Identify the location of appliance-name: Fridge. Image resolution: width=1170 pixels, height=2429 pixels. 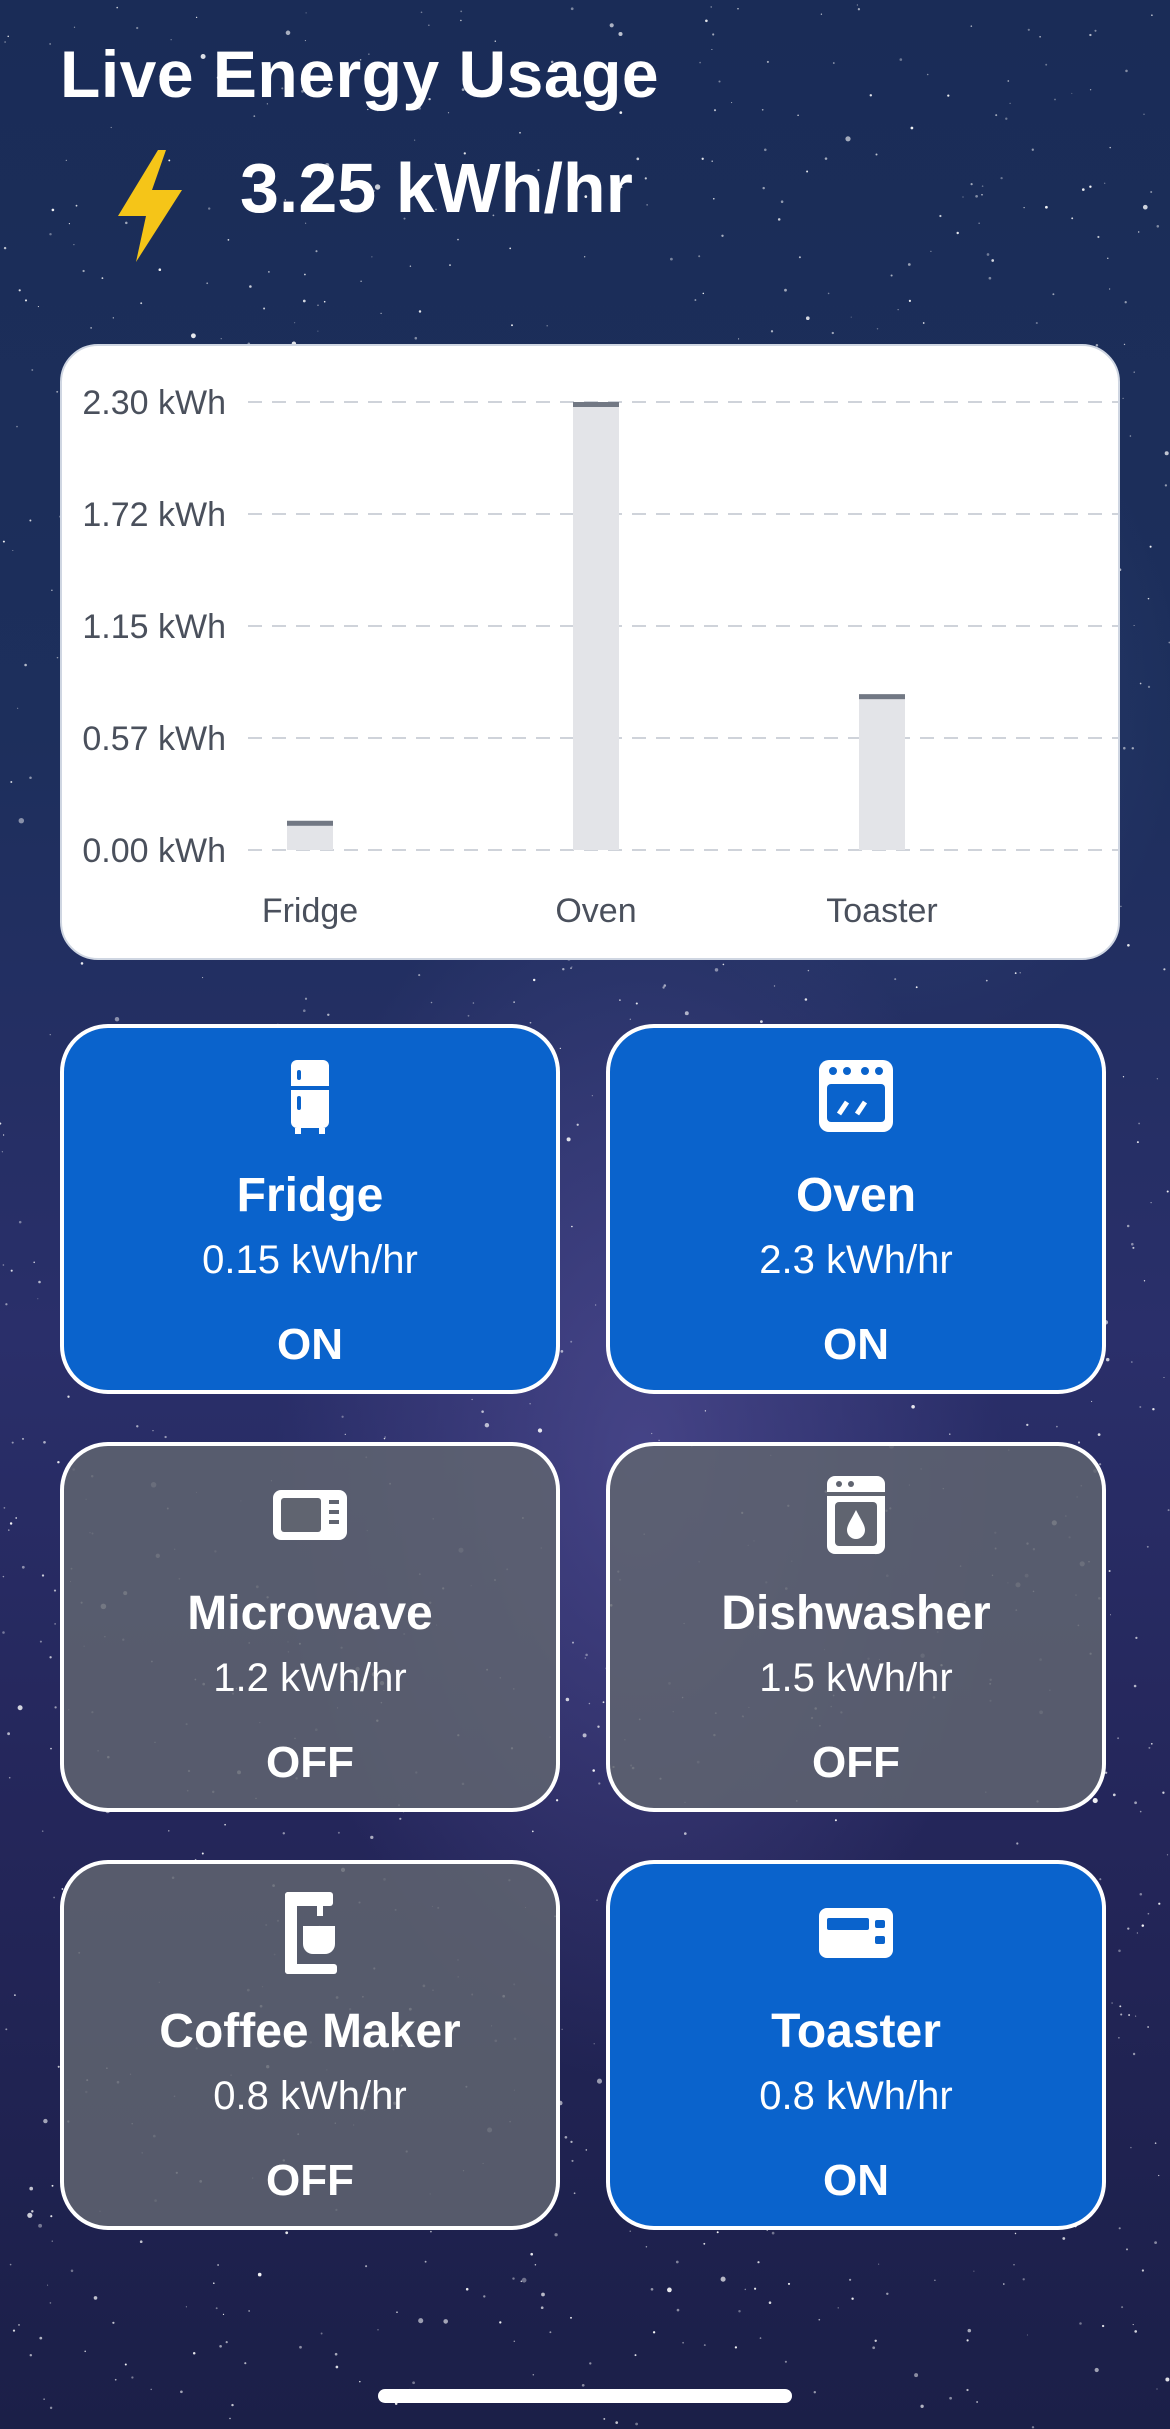
(310, 1195).